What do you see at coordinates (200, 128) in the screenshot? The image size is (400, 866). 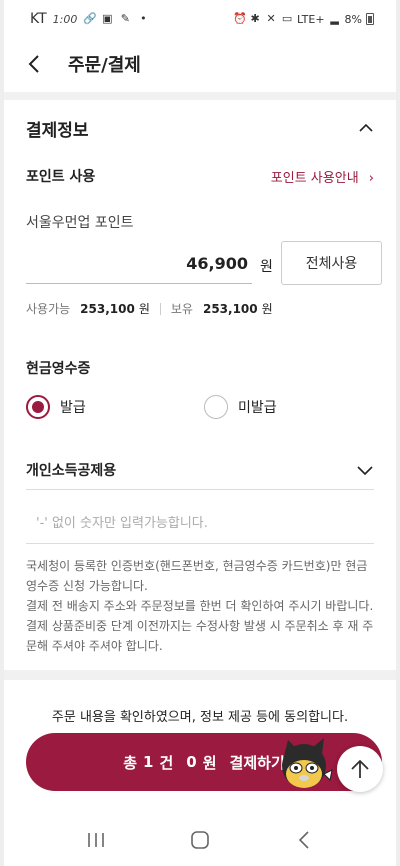 I see `payment-section-header: 결제정보` at bounding box center [200, 128].